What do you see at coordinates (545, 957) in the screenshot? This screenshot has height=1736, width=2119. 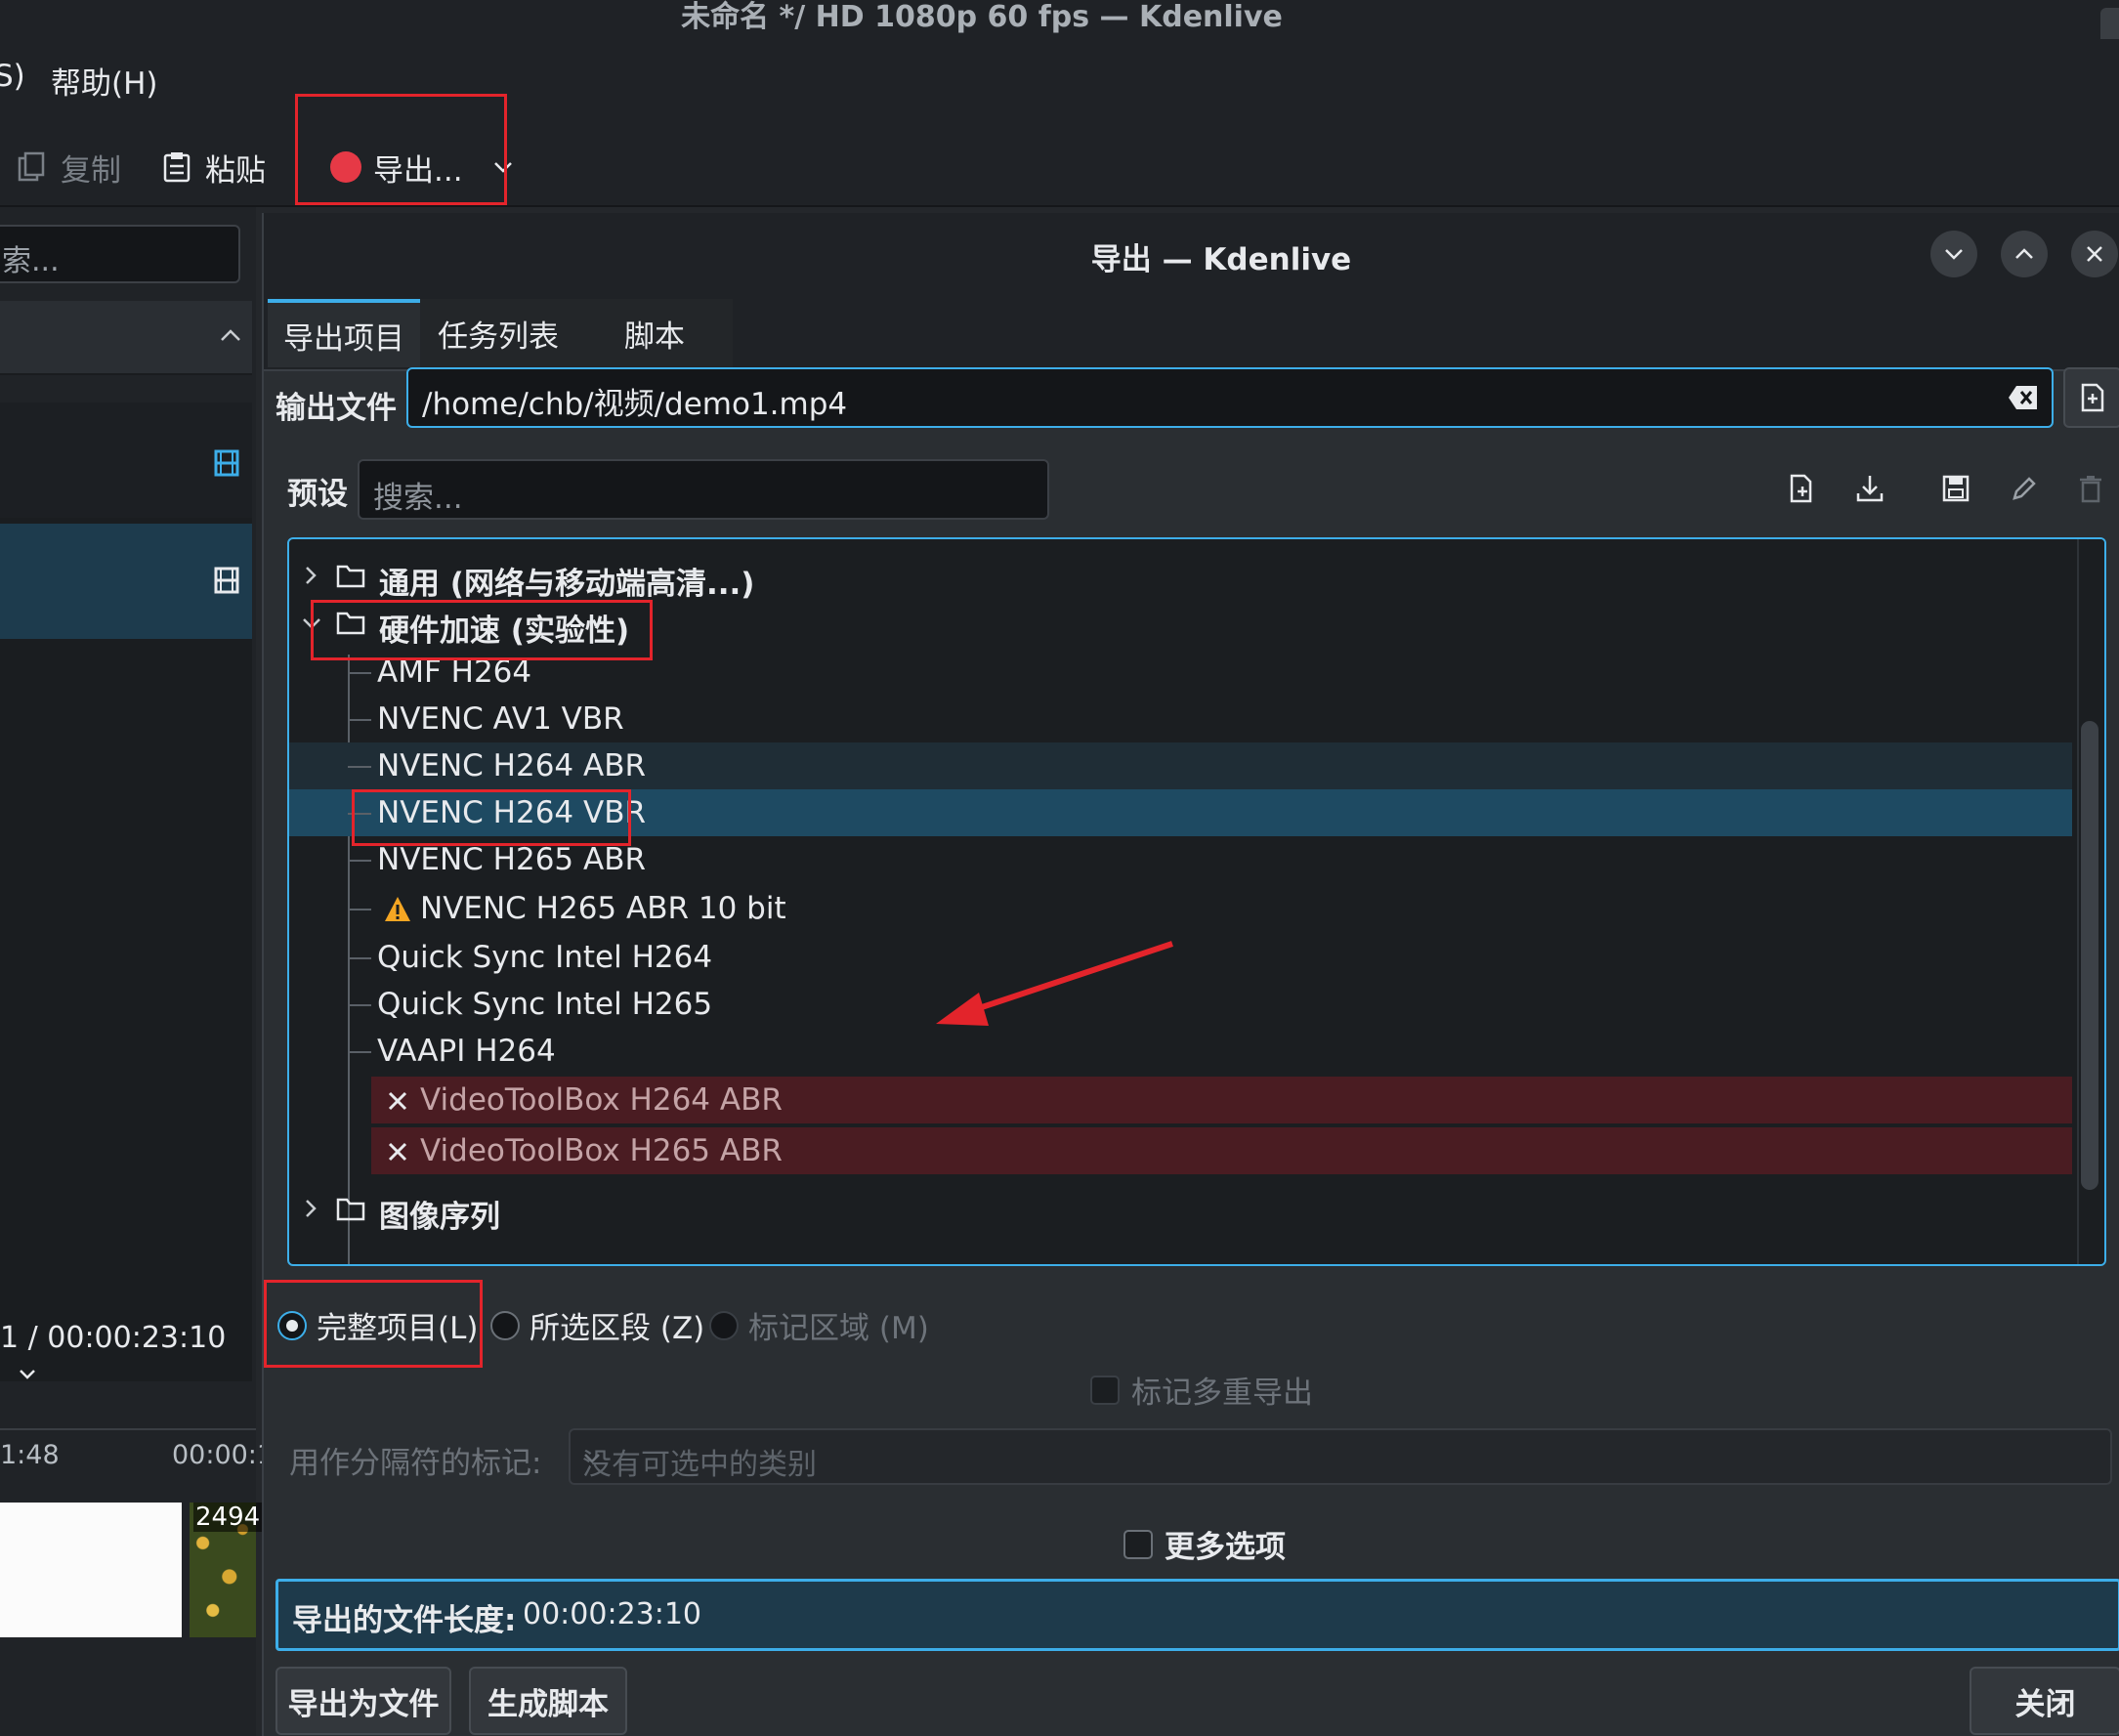 I see `preset-item-label: Quick Sync Intel H264` at bounding box center [545, 957].